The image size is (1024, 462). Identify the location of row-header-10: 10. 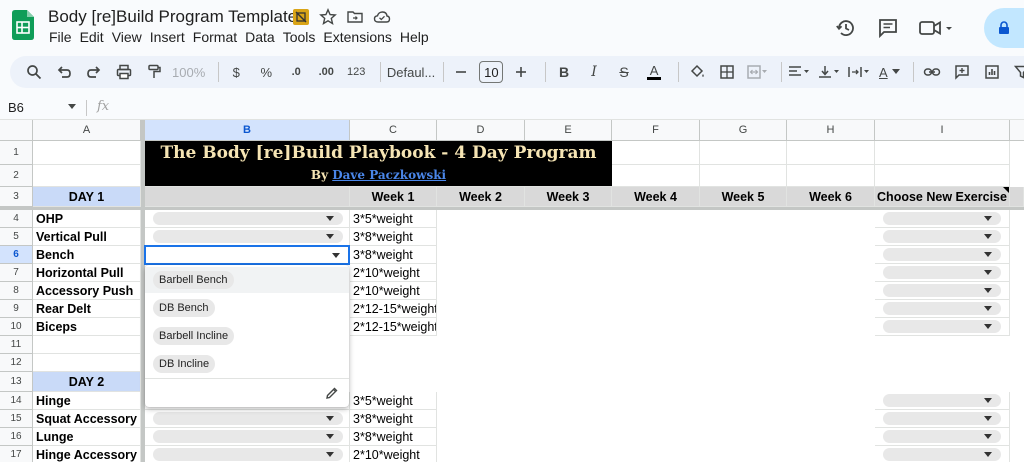
(16, 327).